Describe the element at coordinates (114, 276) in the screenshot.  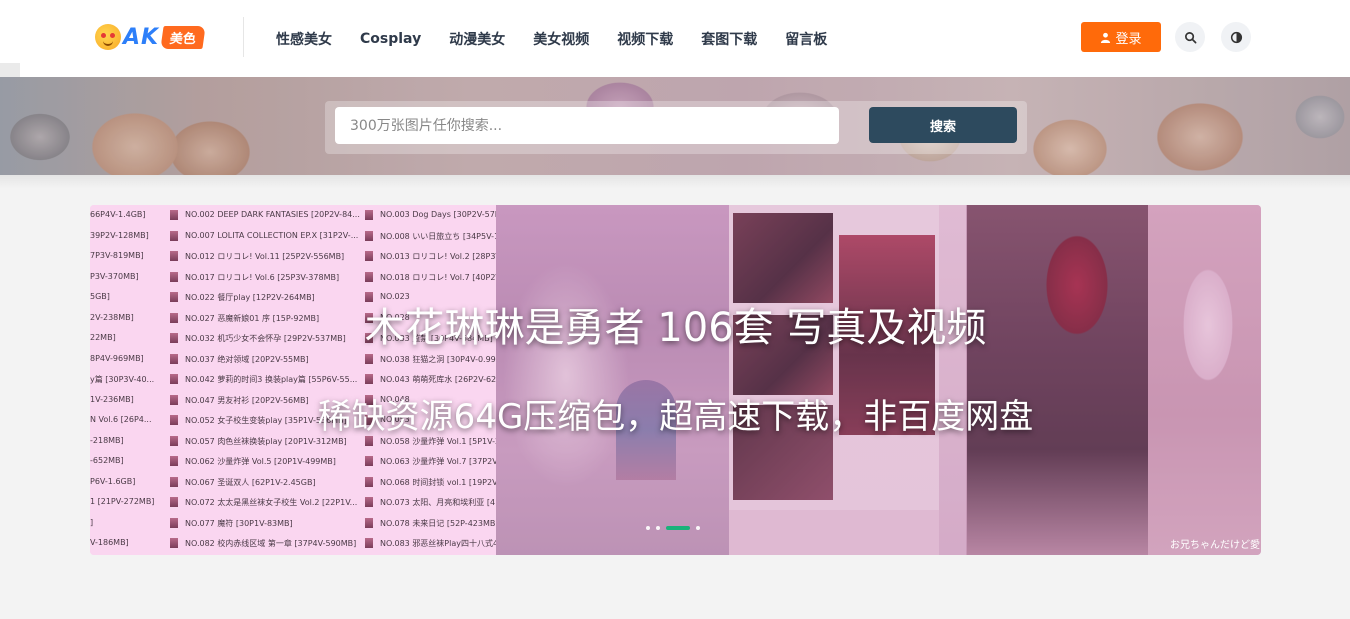
I see `list-item-text: P3V-370MB]` at that location.